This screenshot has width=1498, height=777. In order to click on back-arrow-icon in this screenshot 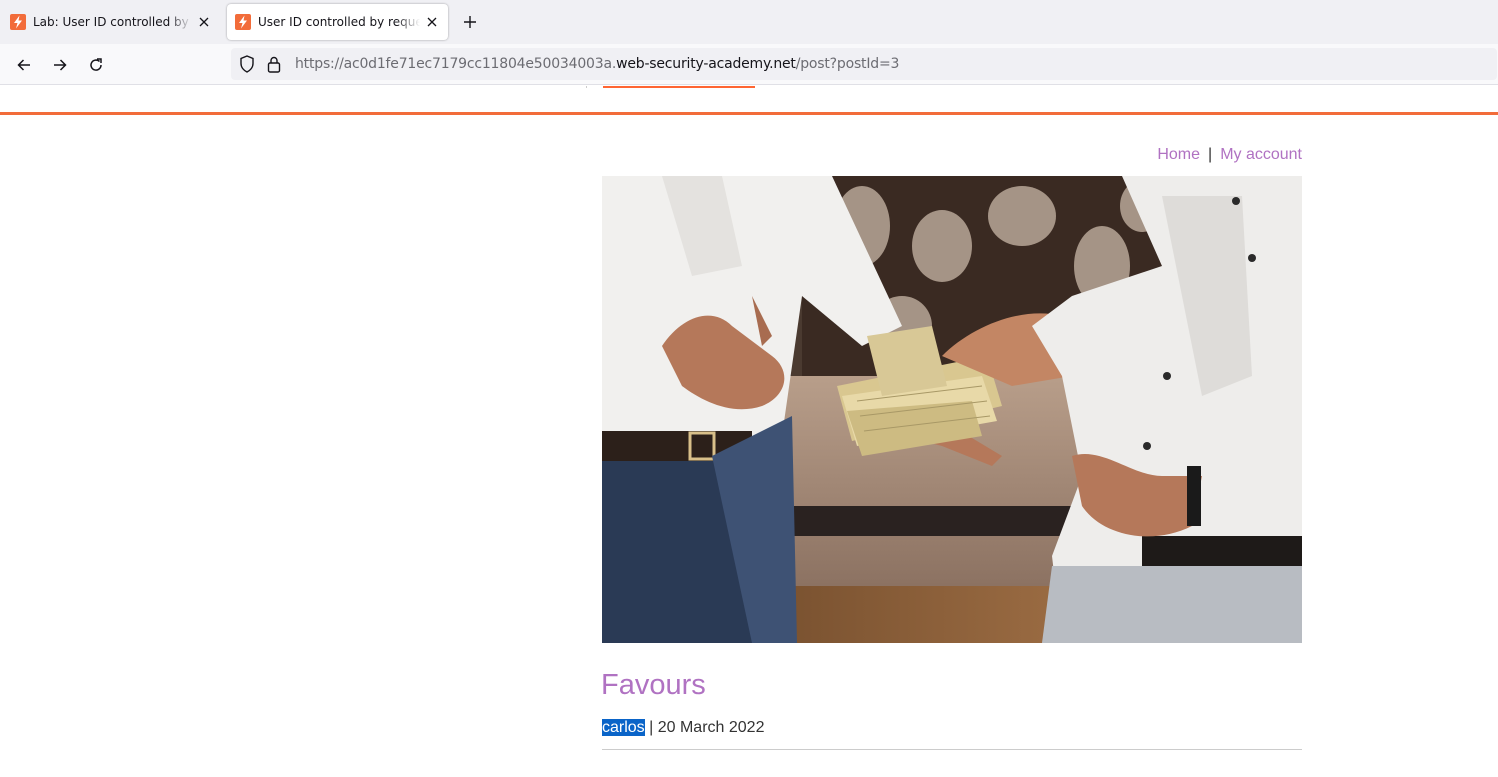, I will do `click(23, 65)`.